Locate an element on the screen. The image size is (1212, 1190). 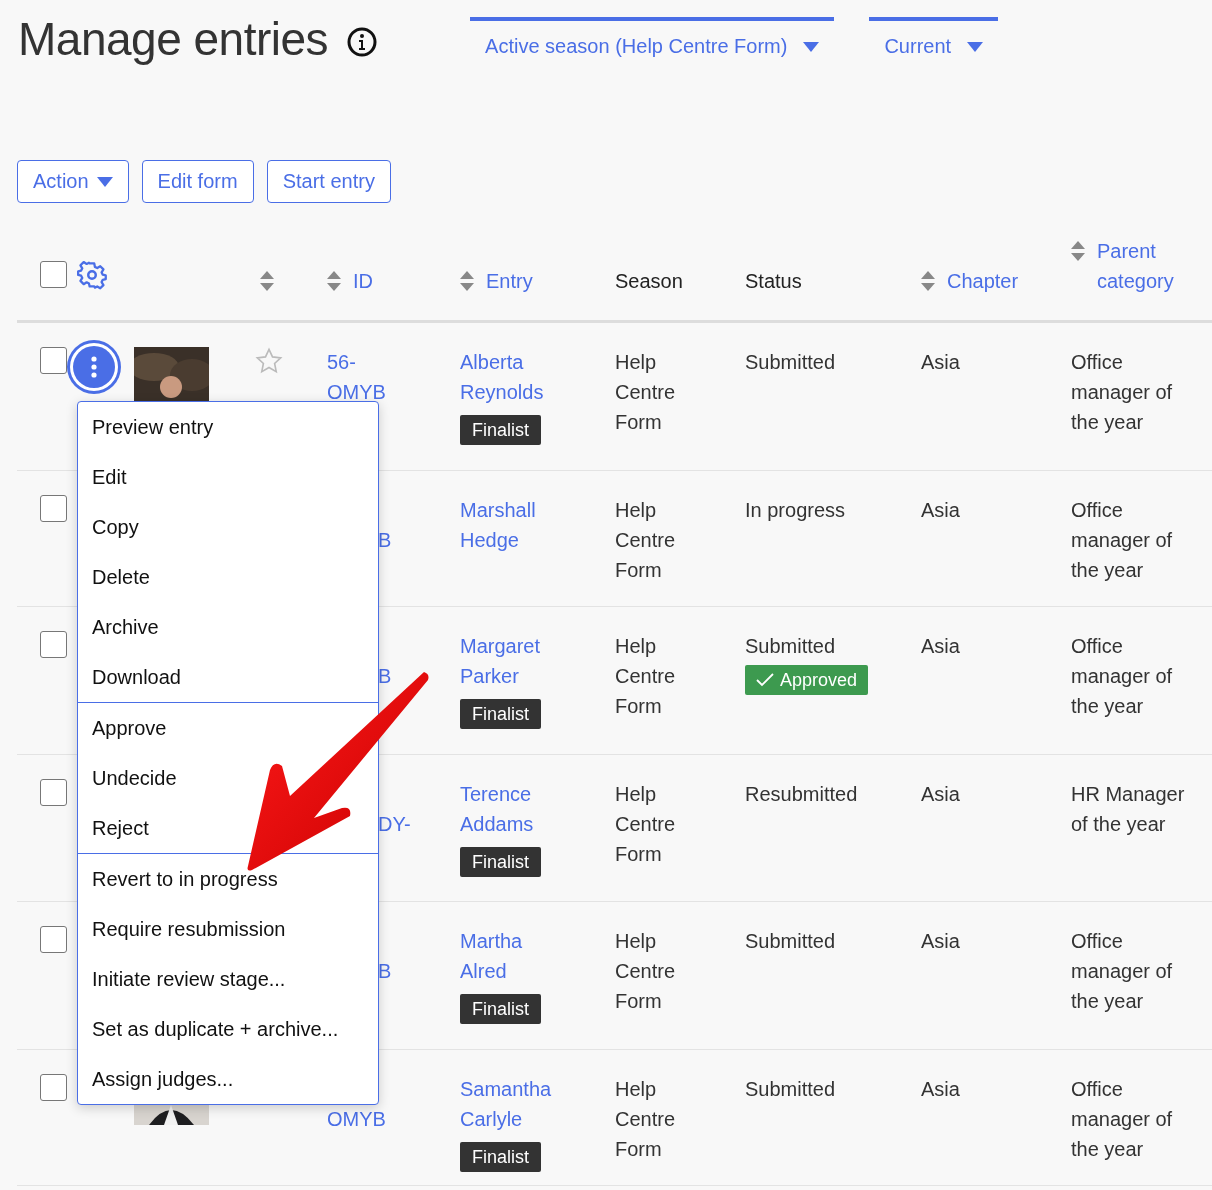
toolbar-button: Edit form is located at coordinates (197, 181).